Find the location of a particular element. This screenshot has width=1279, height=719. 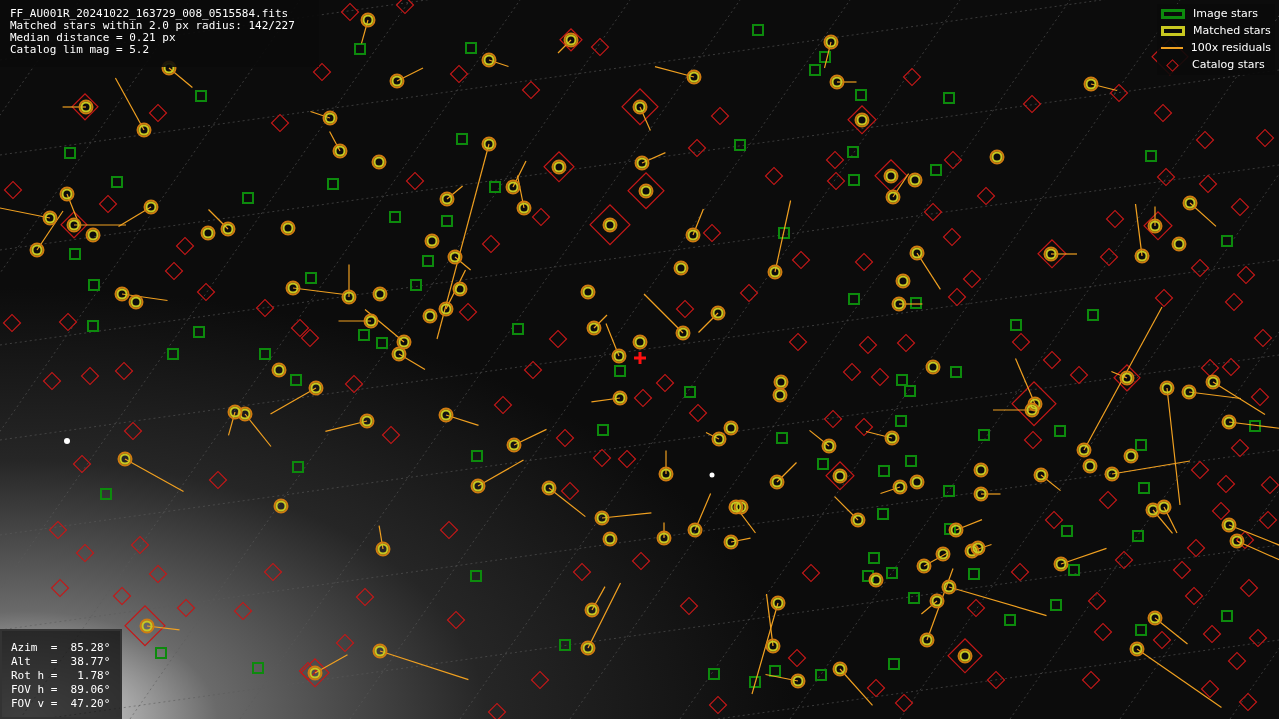

info-text: FF_AU001R_20241022_163729_008_0515584.fits is located at coordinates (150, 14).